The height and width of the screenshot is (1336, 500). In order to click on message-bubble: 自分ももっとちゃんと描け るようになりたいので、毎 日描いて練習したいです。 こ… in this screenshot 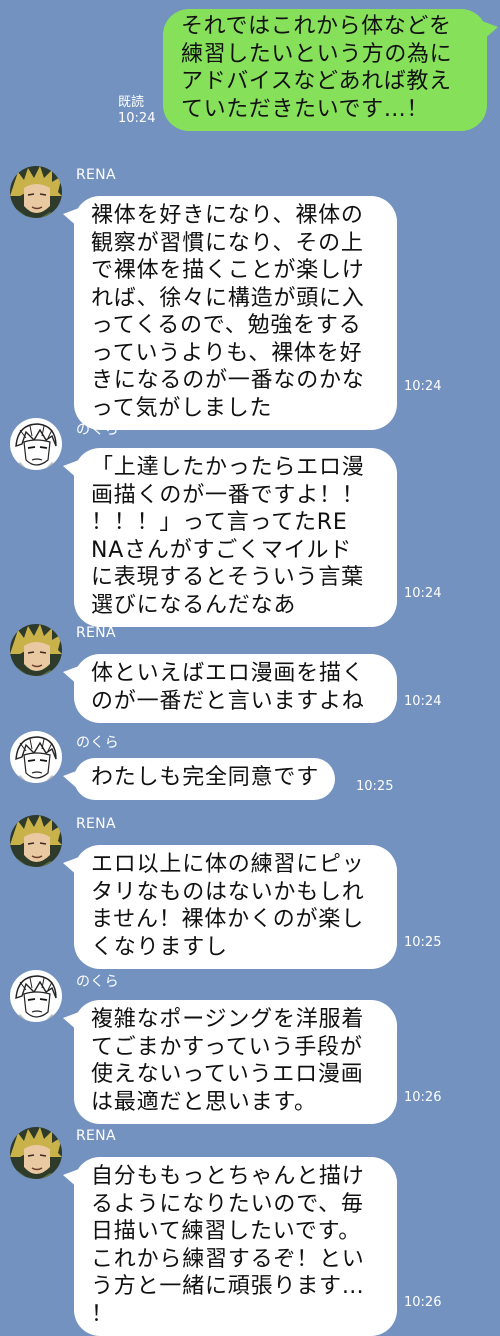, I will do `click(230, 1246)`.